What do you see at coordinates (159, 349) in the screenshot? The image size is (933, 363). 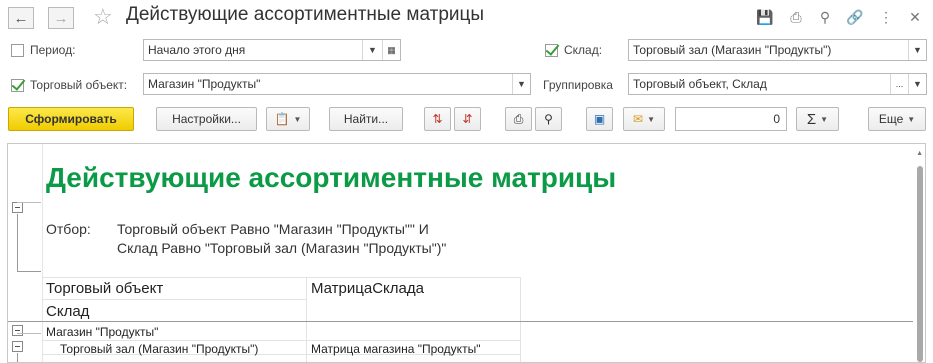 I see `detail-row-warehouse: Торговый зал (Магазин "Продукты")` at bounding box center [159, 349].